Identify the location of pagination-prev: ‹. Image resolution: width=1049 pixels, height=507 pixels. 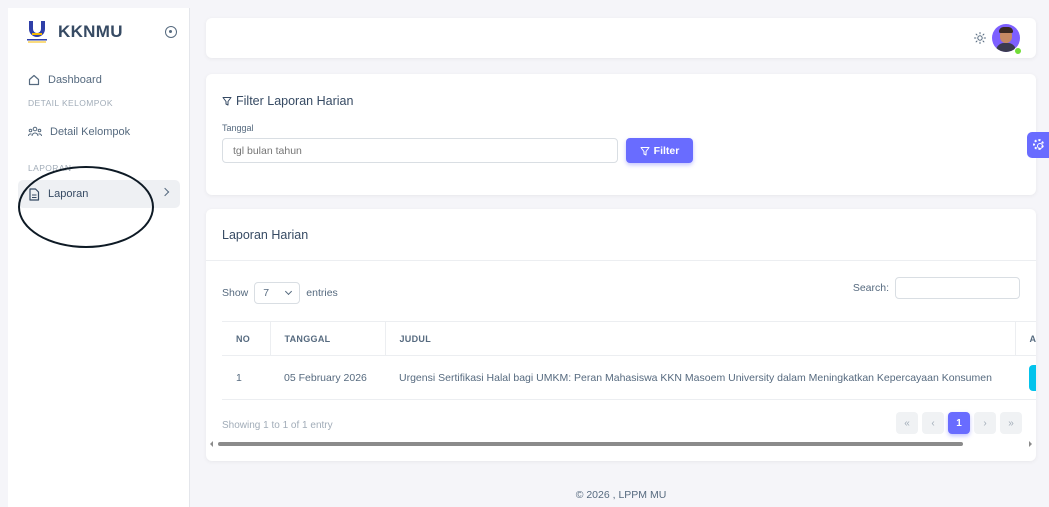
(933, 423).